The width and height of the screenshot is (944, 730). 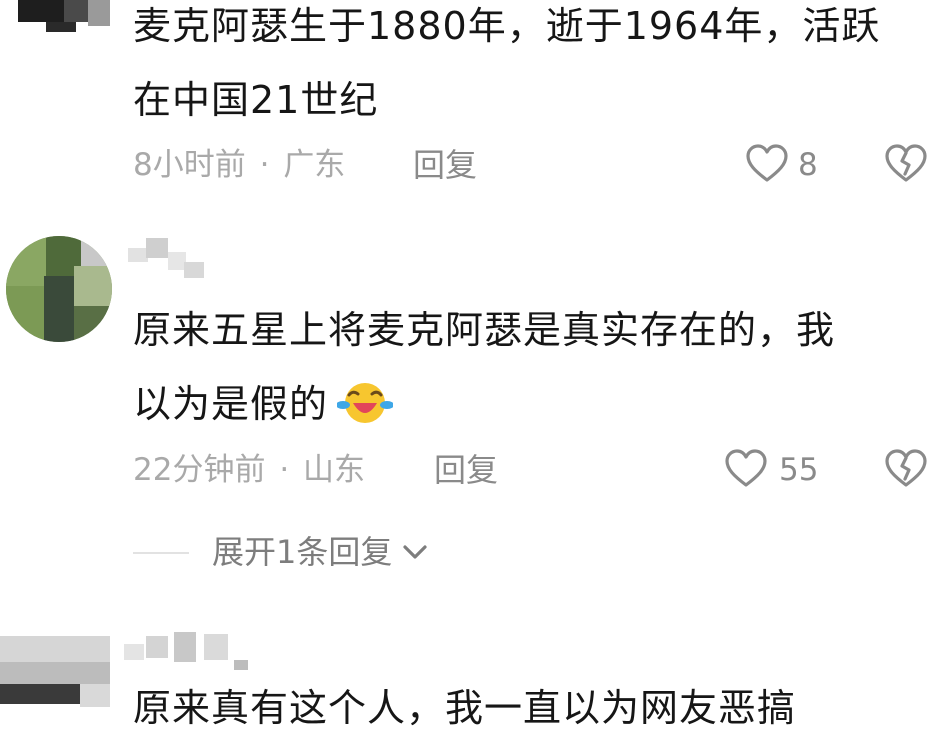 I want to click on expand-replies-label: 展开1条回复, so click(x=302, y=552).